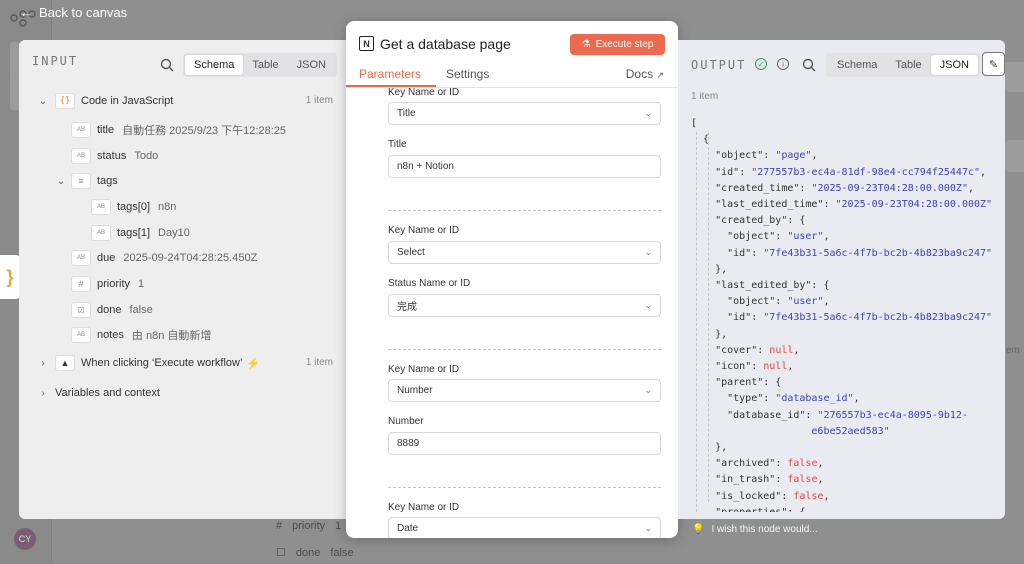  I want to click on docs-link: Docs ↗, so click(645, 74).